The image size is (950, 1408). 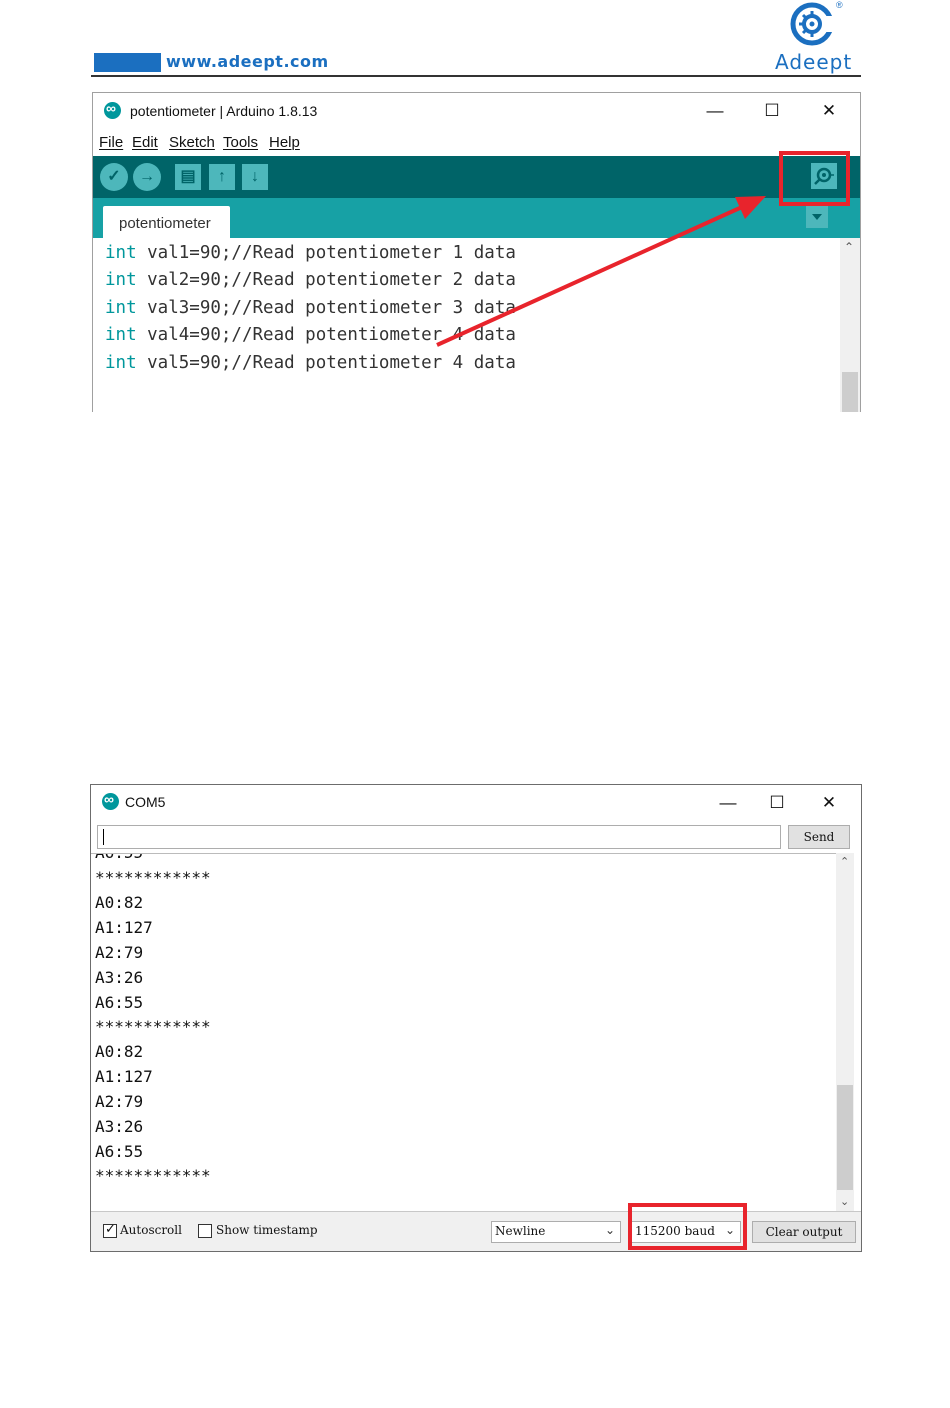 I want to click on autoscroll-label: Autoscroll, so click(x=151, y=1230).